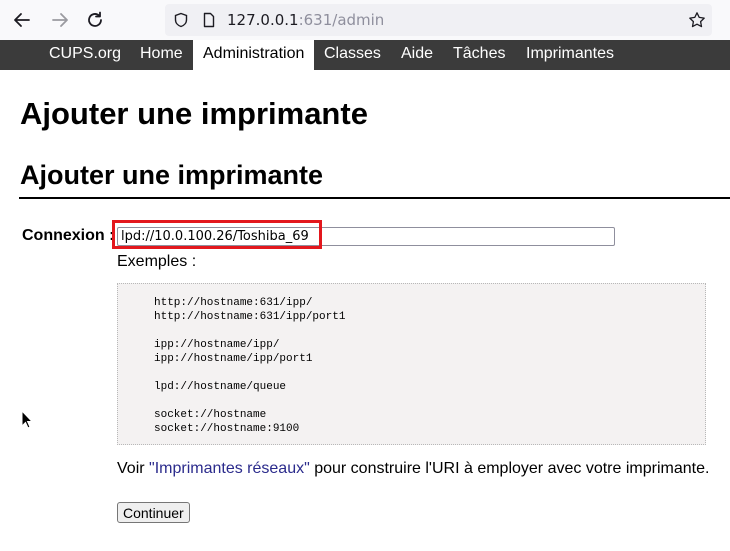  Describe the element at coordinates (570, 55) in the screenshot. I see `nav-item-imprimantes: Imprimantes` at that location.